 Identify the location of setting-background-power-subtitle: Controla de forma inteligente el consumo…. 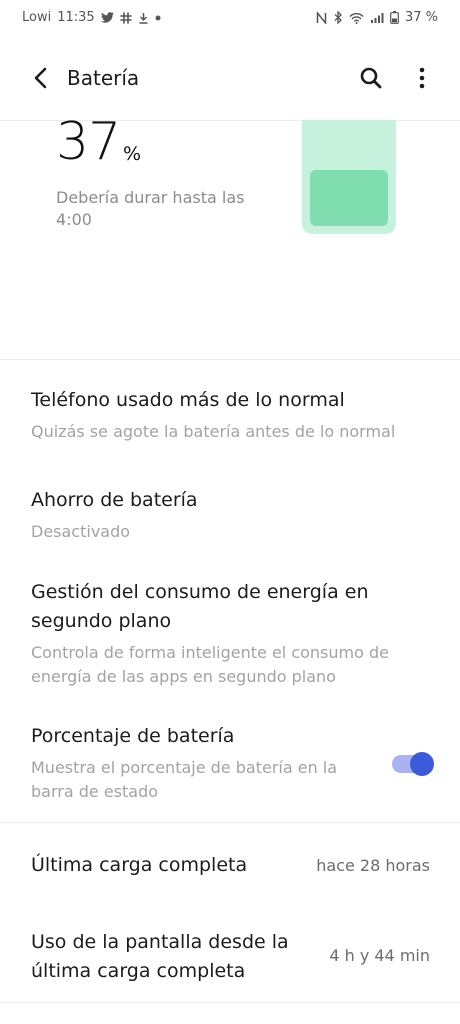
(210, 664).